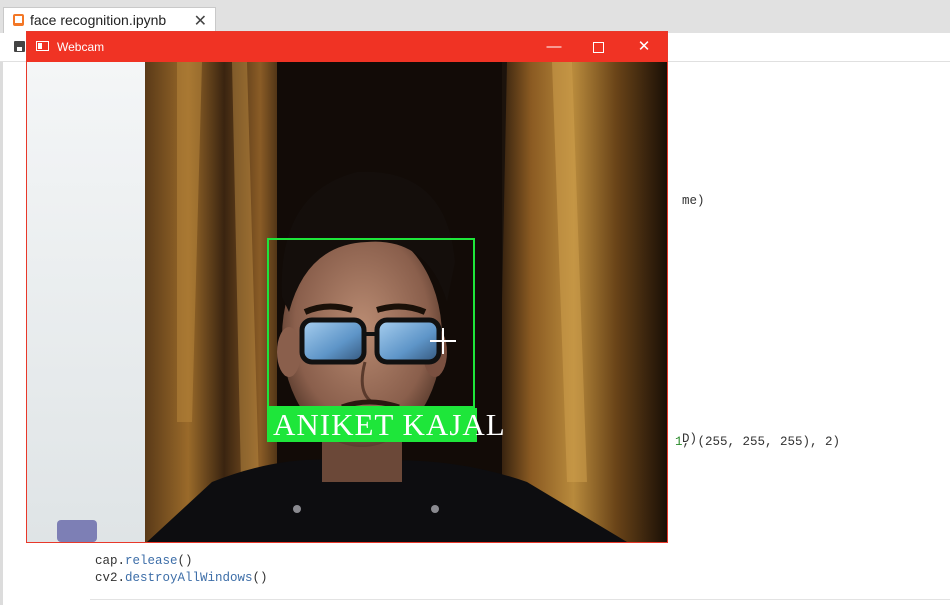  Describe the element at coordinates (18, 20) in the screenshot. I see `jupyter-notebook-icon` at that location.